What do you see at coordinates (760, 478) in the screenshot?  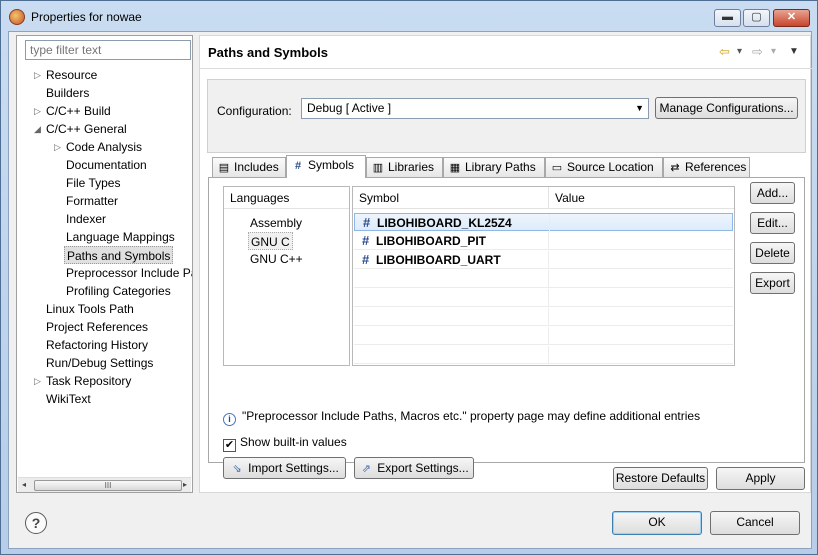 I see `apply-button: Apply` at bounding box center [760, 478].